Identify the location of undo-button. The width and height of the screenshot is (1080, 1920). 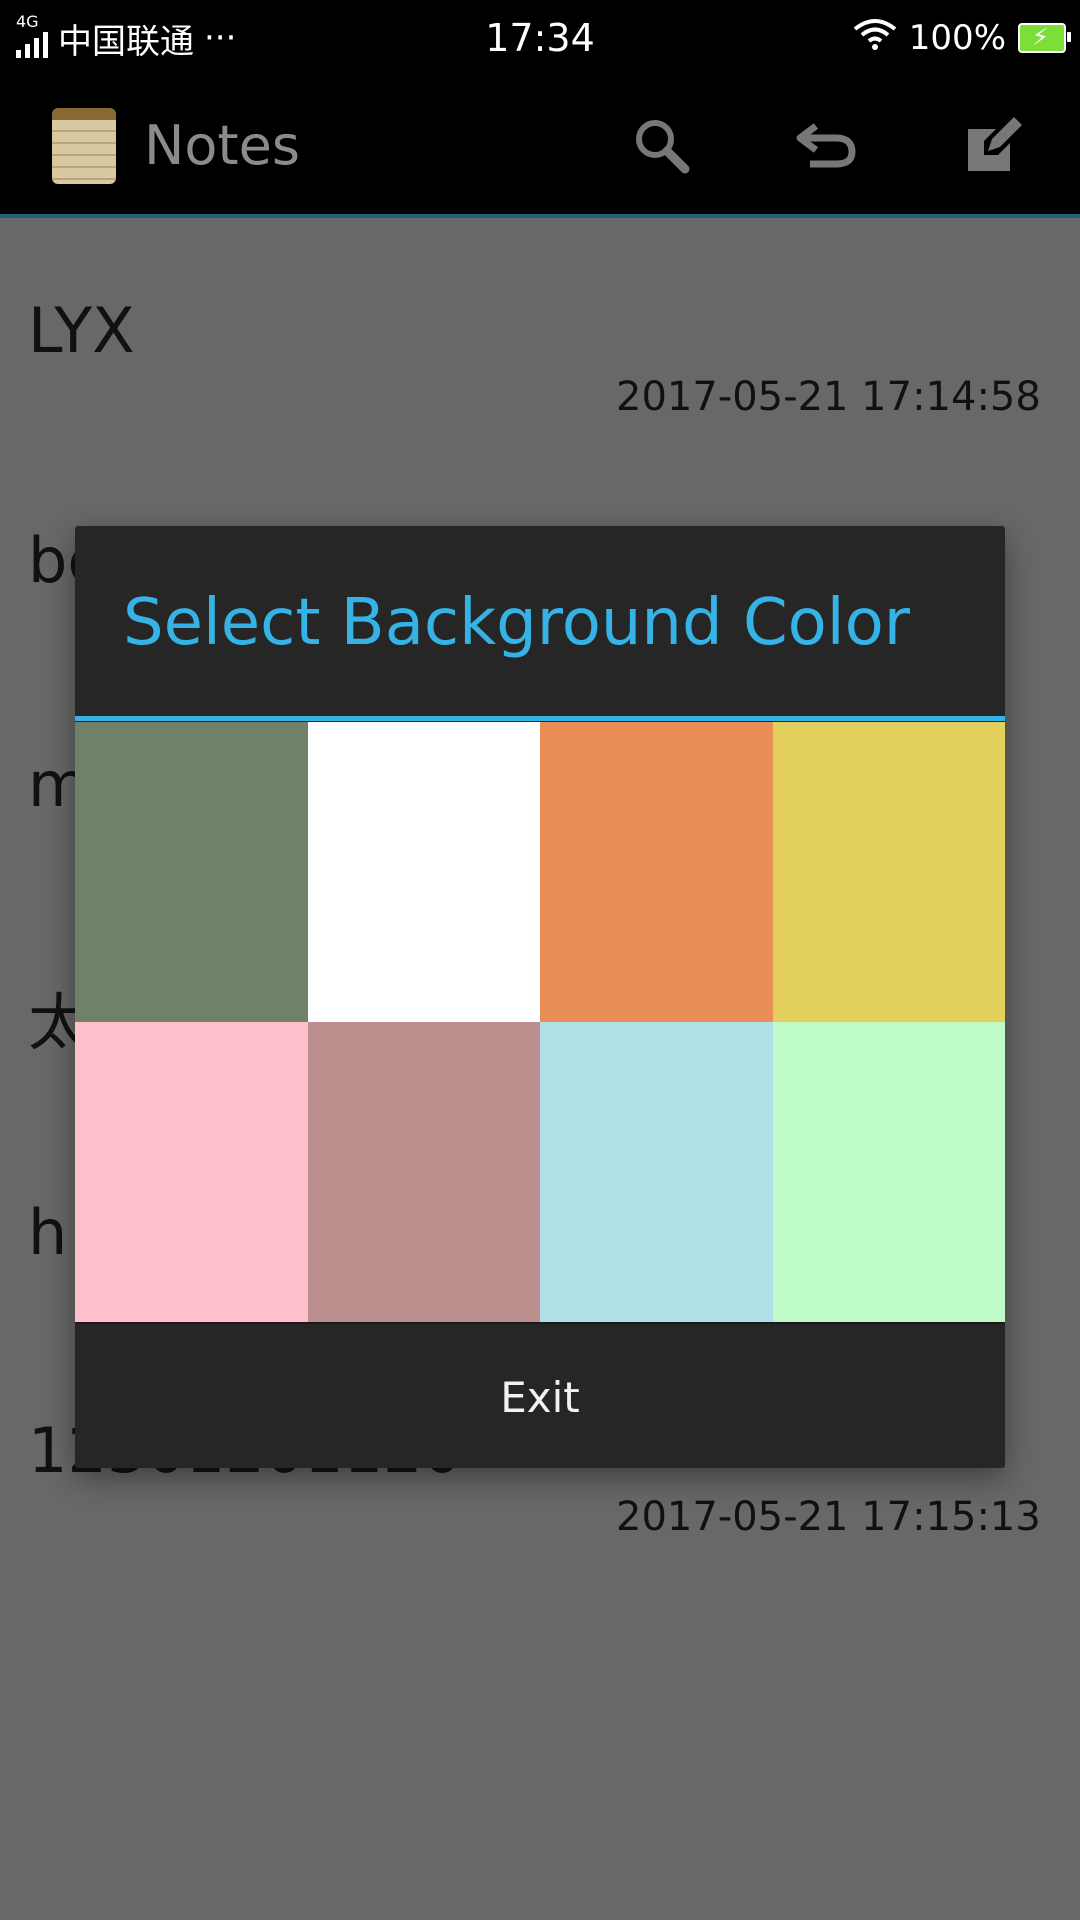
(827, 145).